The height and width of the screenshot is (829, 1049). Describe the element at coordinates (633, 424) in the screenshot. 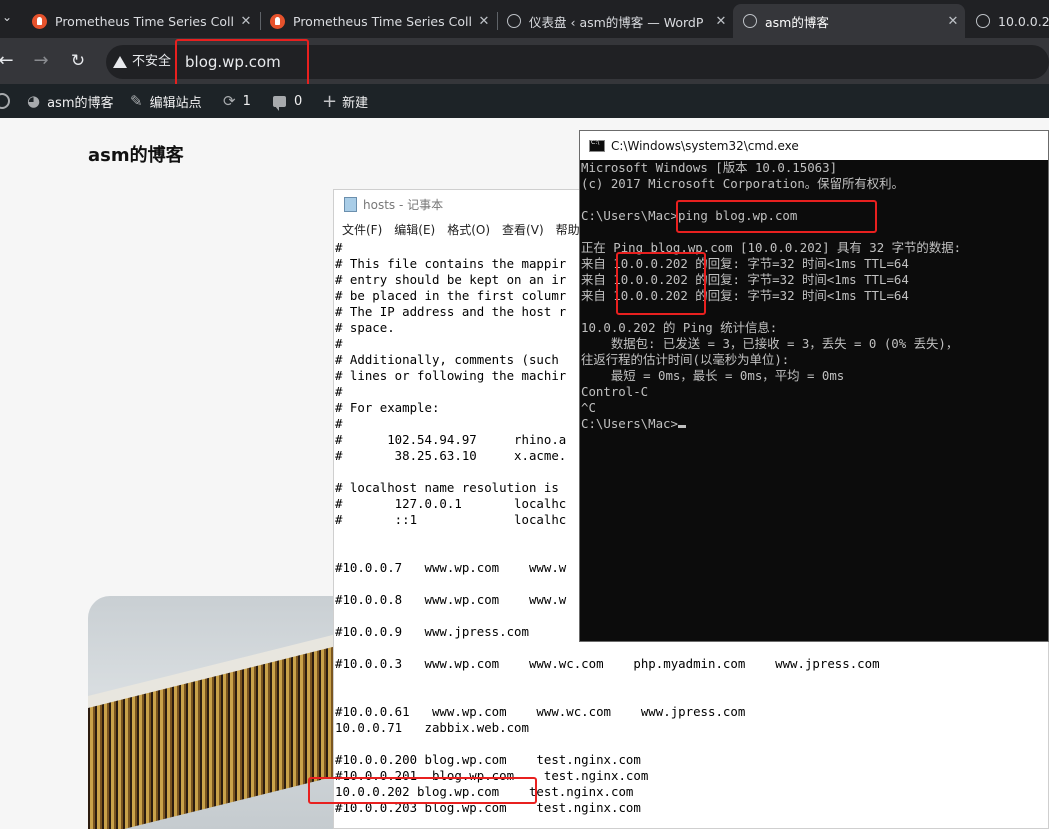

I see `console-line: C:\Users\Mac>` at that location.